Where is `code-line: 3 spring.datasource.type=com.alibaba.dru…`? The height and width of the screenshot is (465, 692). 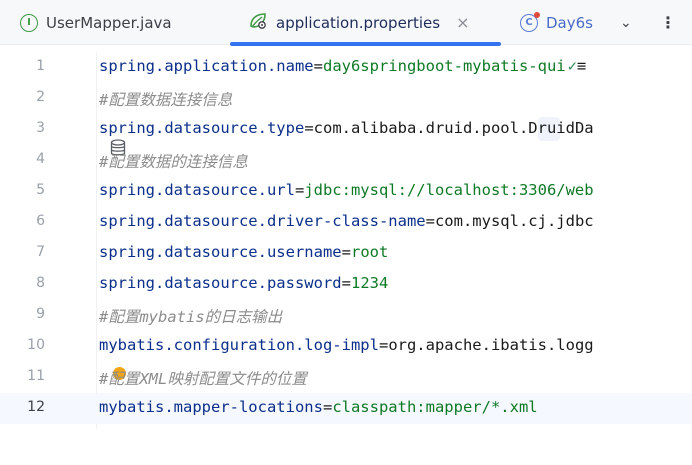 code-line: 3 spring.datasource.type=com.alibaba.dru… is located at coordinates (346, 135).